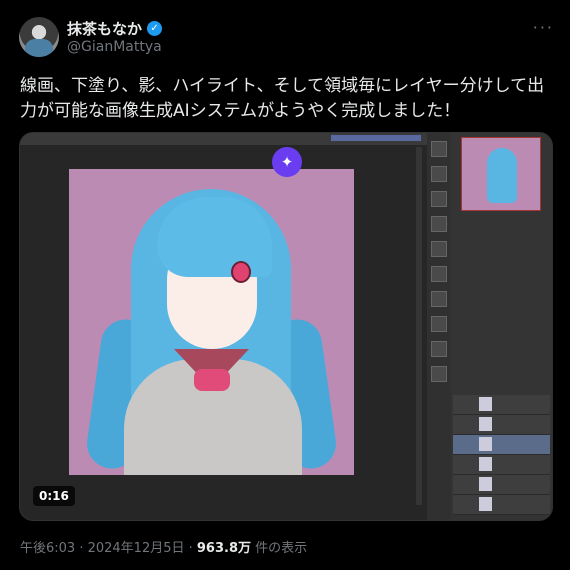  I want to click on sparkle-icon: ✦, so click(287, 162).